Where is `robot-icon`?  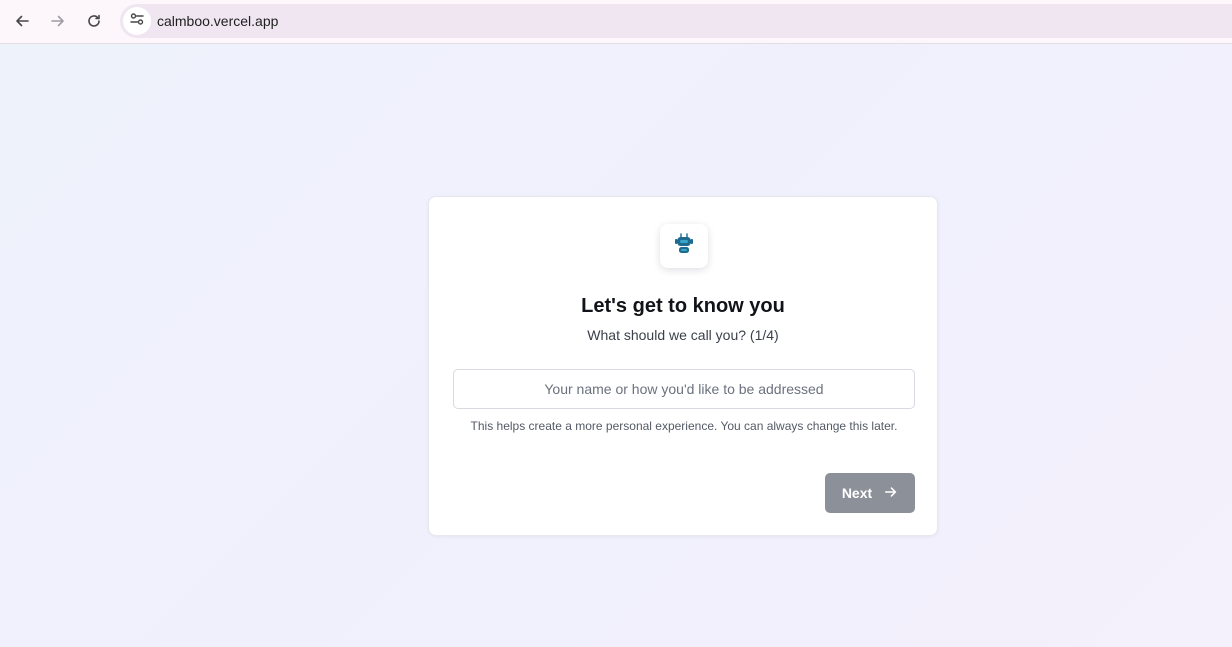 robot-icon is located at coordinates (684, 246).